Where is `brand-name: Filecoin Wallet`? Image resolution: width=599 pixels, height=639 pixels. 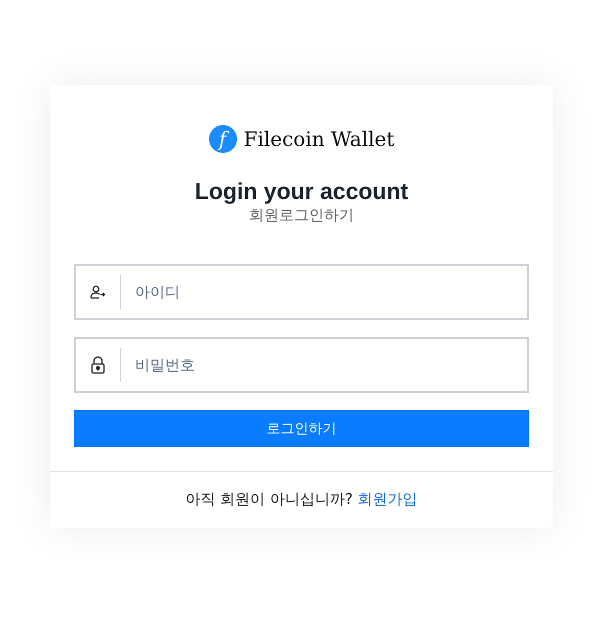 brand-name: Filecoin Wallet is located at coordinates (319, 139).